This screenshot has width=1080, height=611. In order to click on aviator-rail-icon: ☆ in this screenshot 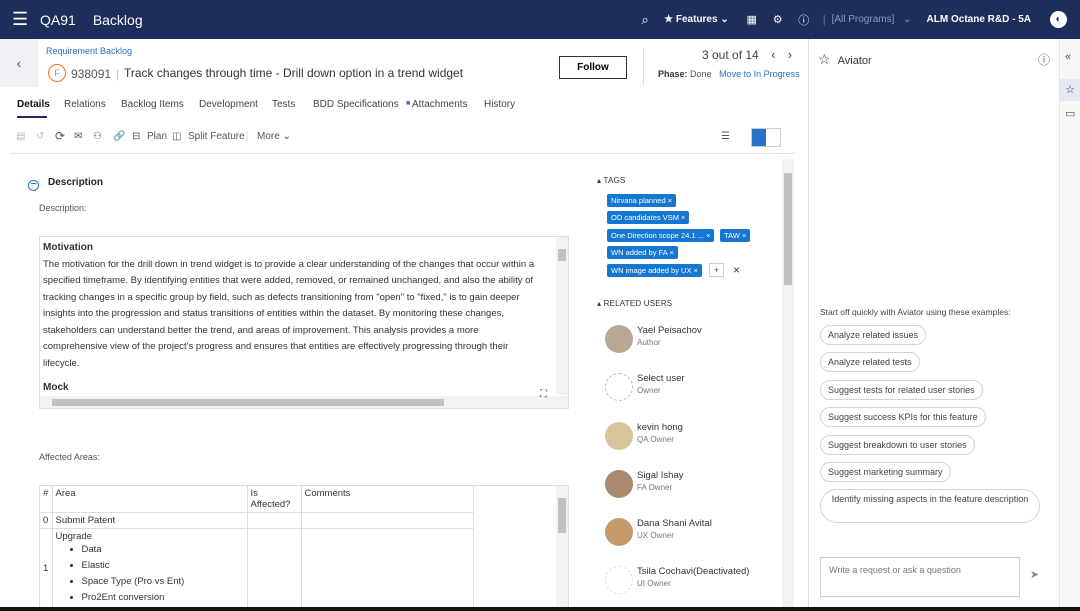, I will do `click(1070, 90)`.